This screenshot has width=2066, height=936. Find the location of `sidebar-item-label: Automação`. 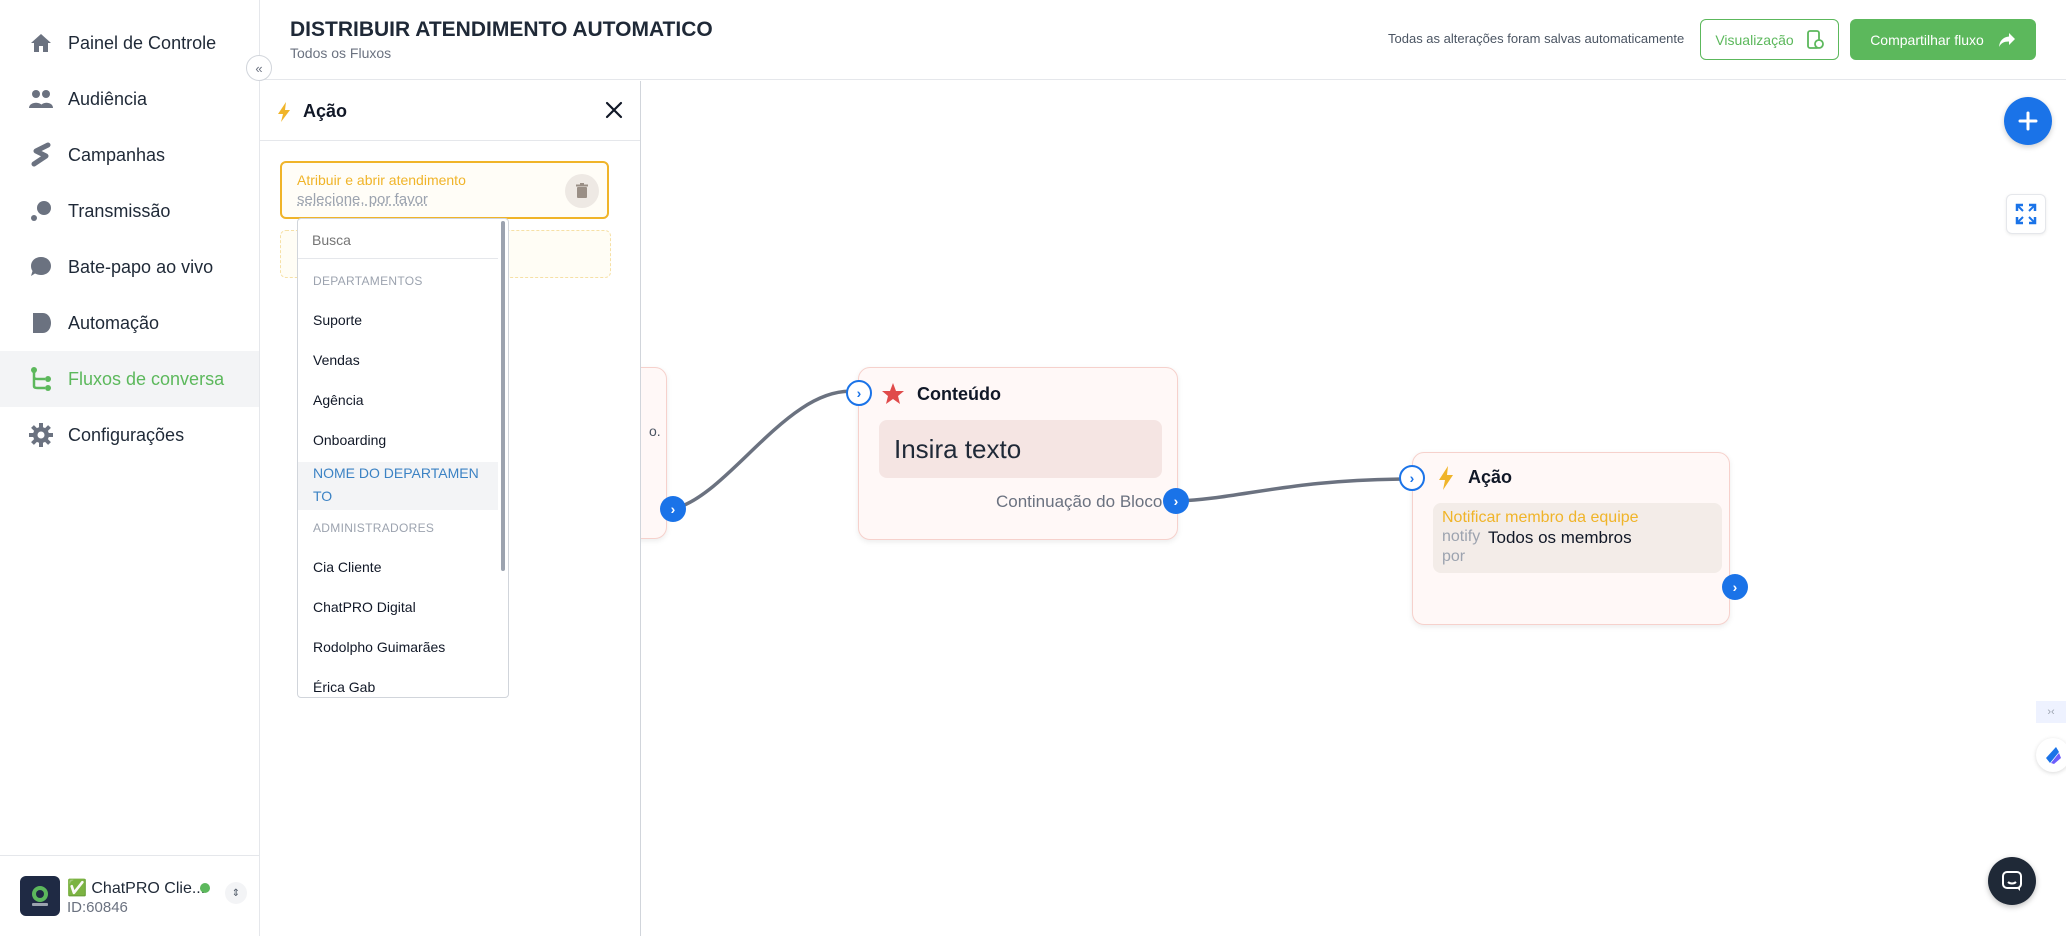

sidebar-item-label: Automação is located at coordinates (114, 322).